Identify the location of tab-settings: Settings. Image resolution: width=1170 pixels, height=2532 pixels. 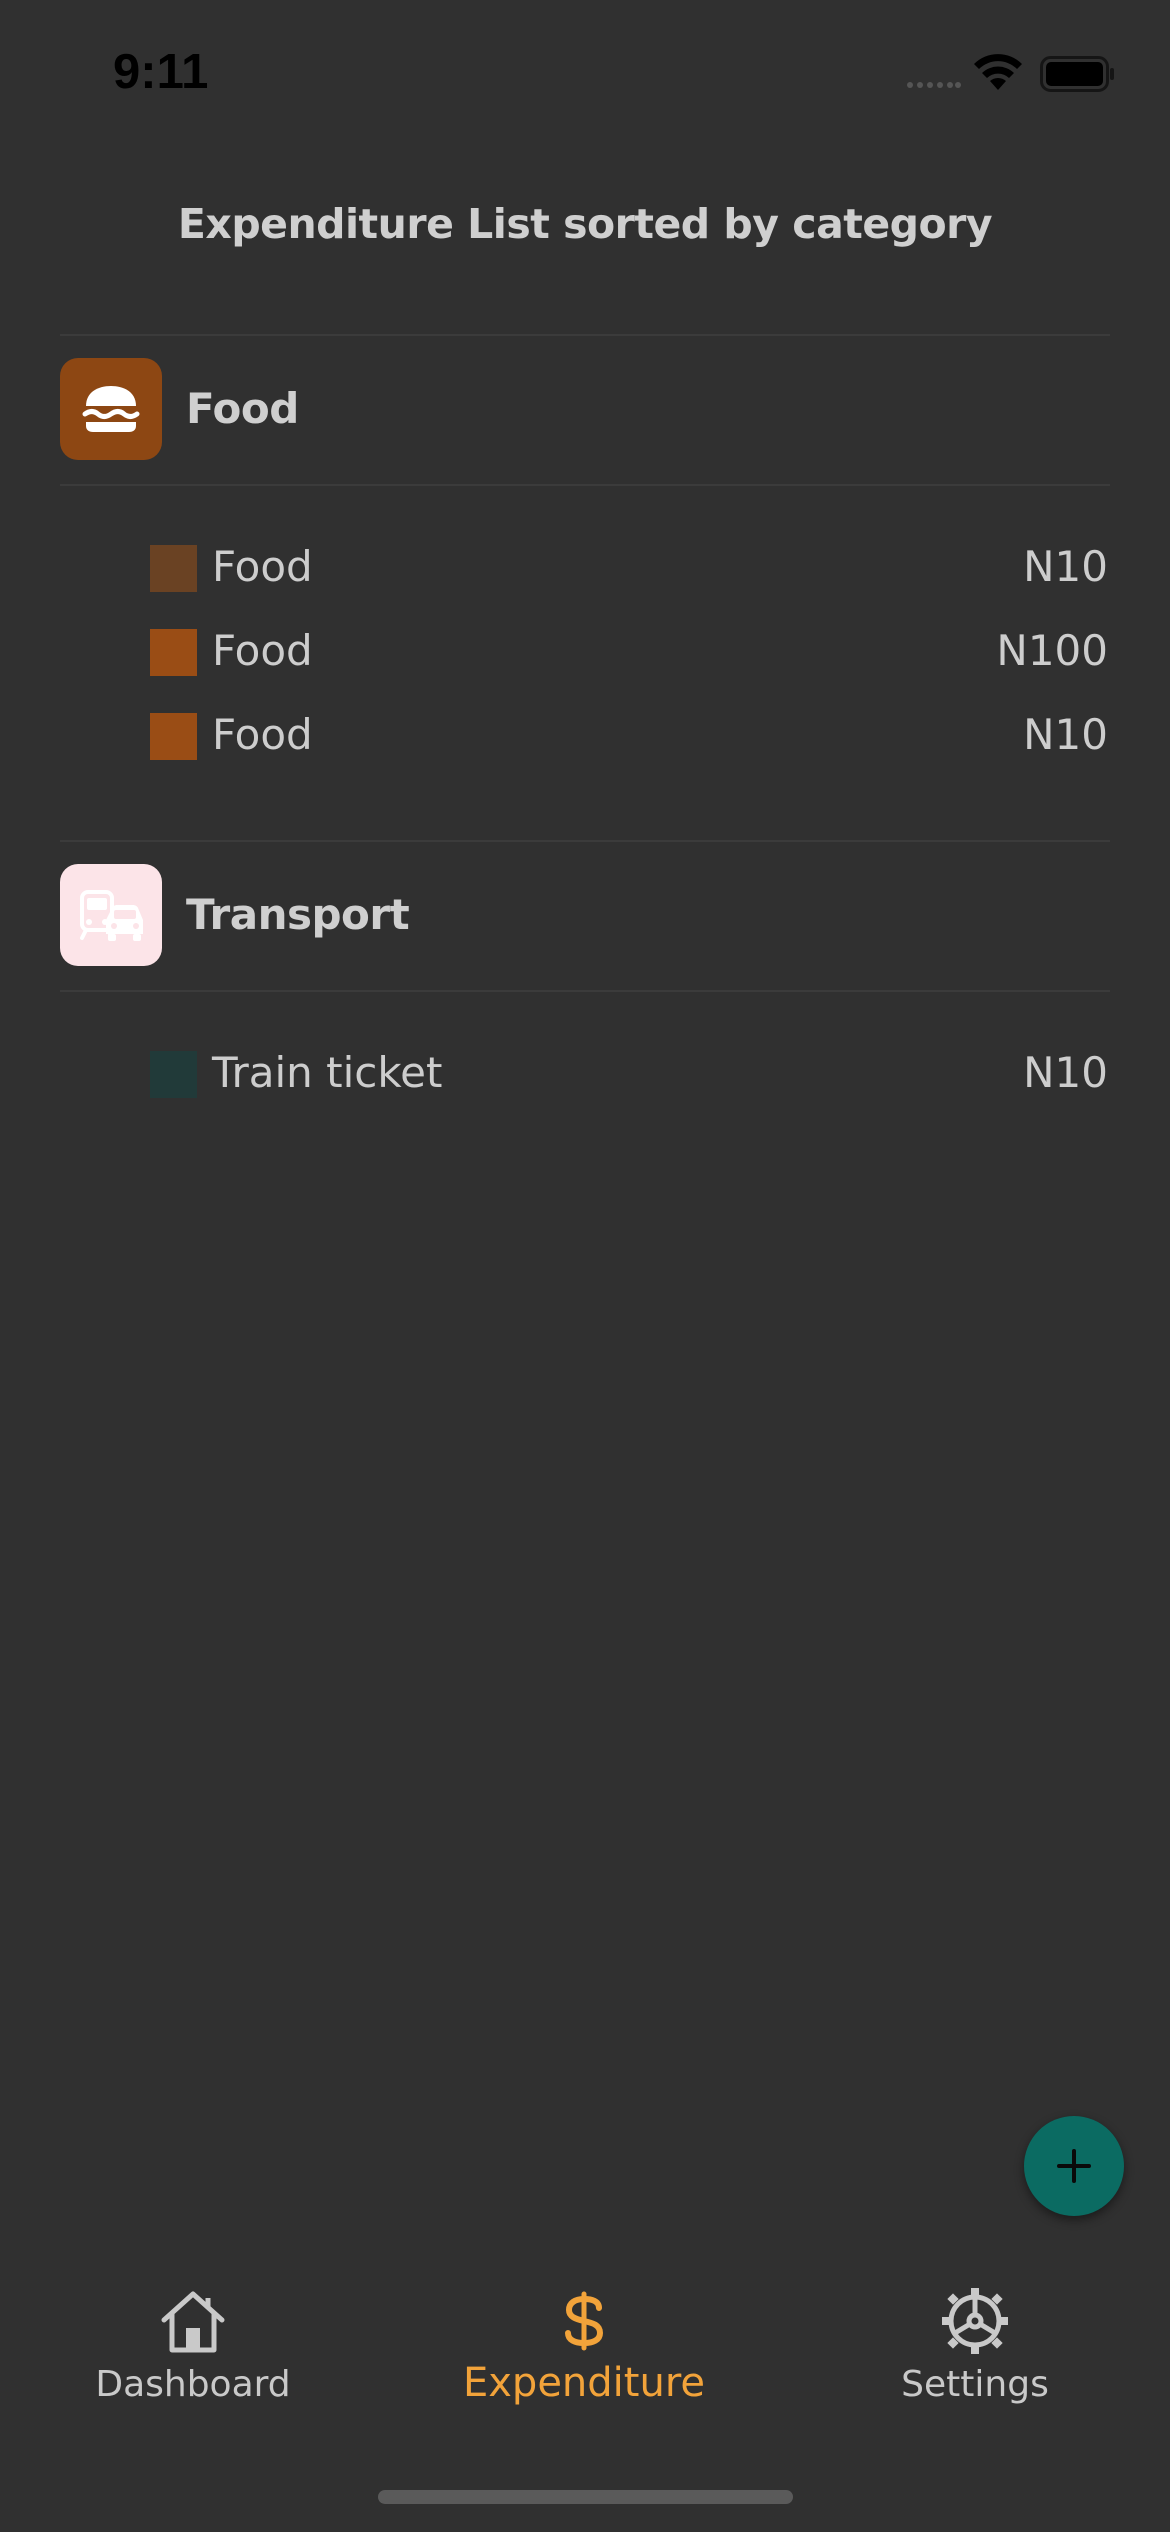
(975, 2355).